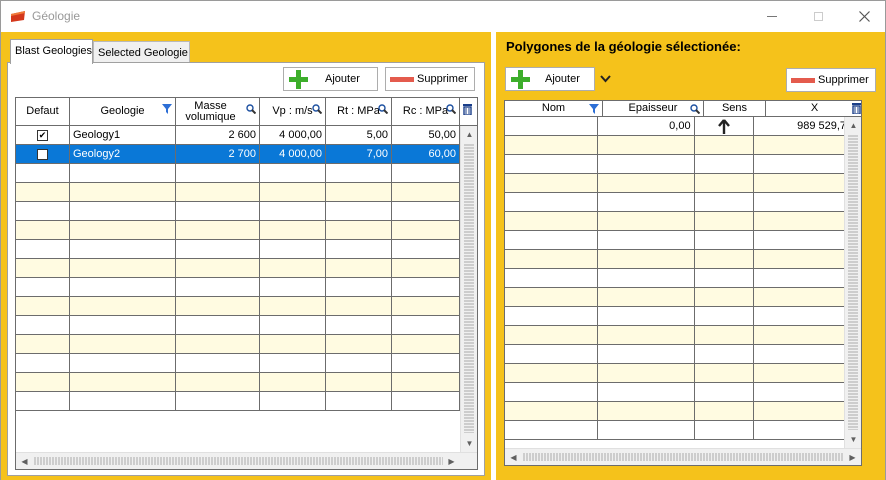 The width and height of the screenshot is (886, 480). I want to click on tab-selected-geologie: Selected Geologie, so click(141, 52).